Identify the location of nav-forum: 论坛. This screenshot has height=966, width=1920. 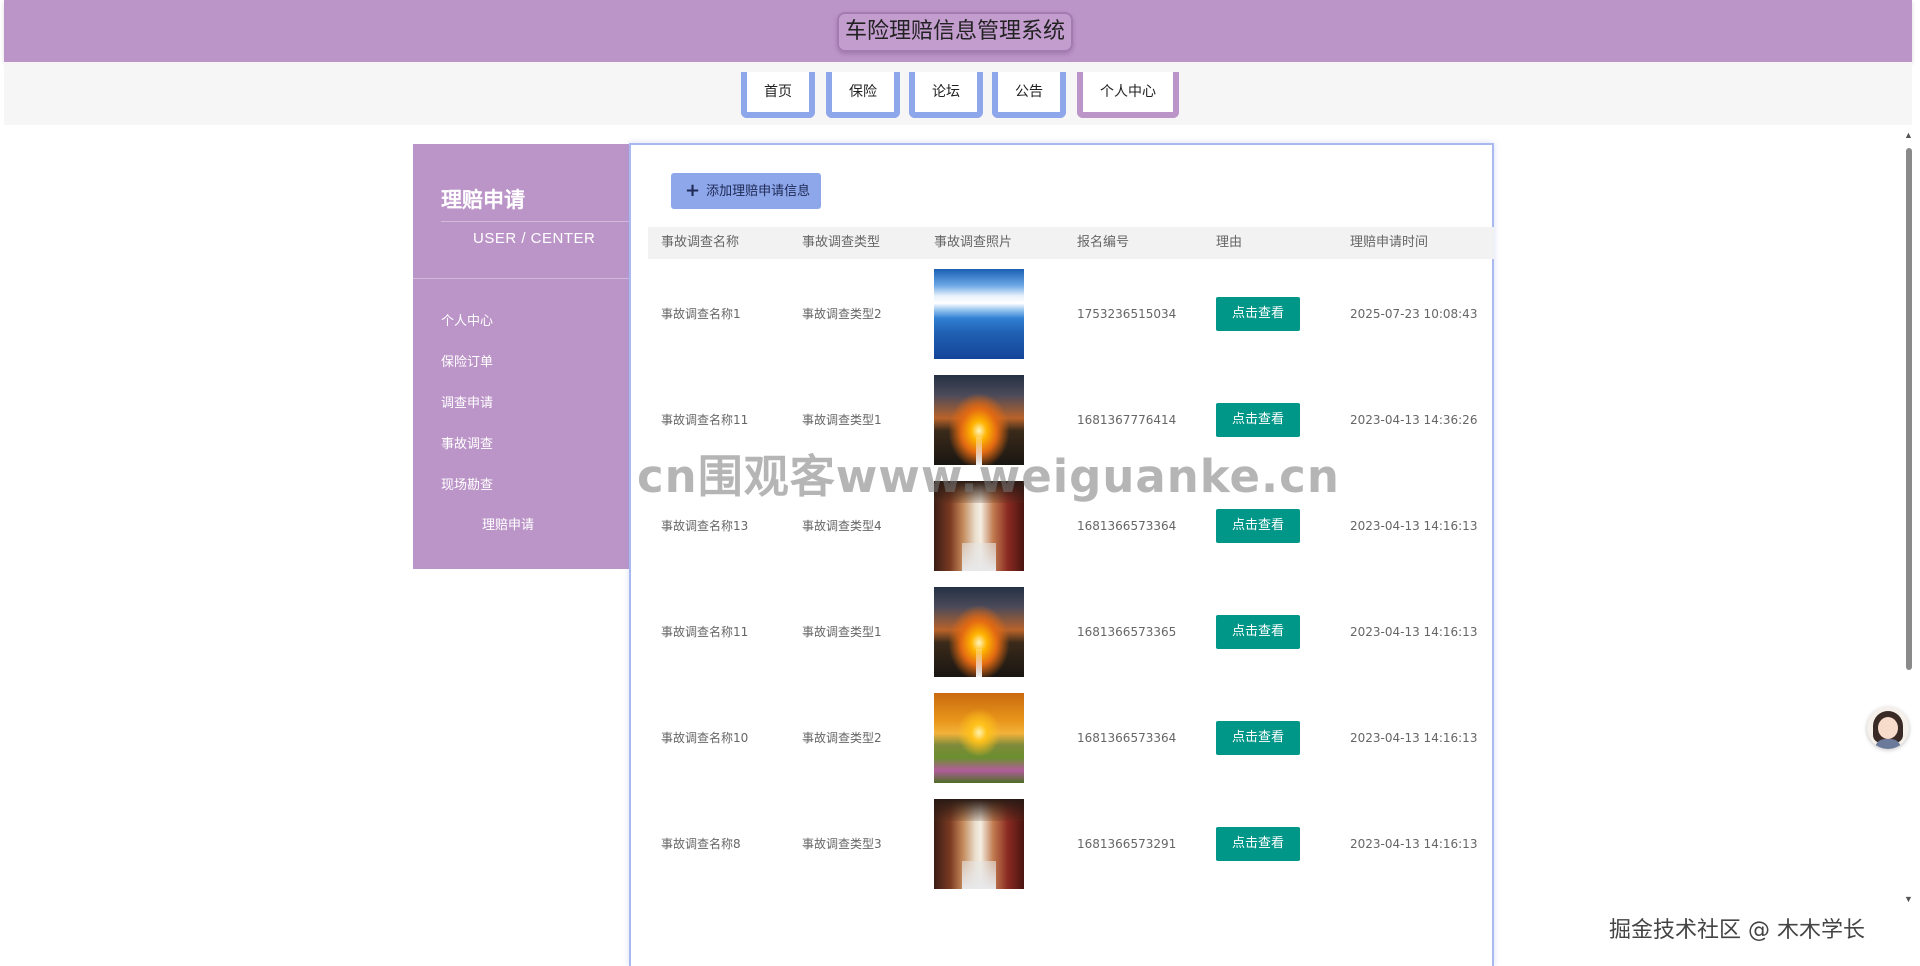
(946, 95).